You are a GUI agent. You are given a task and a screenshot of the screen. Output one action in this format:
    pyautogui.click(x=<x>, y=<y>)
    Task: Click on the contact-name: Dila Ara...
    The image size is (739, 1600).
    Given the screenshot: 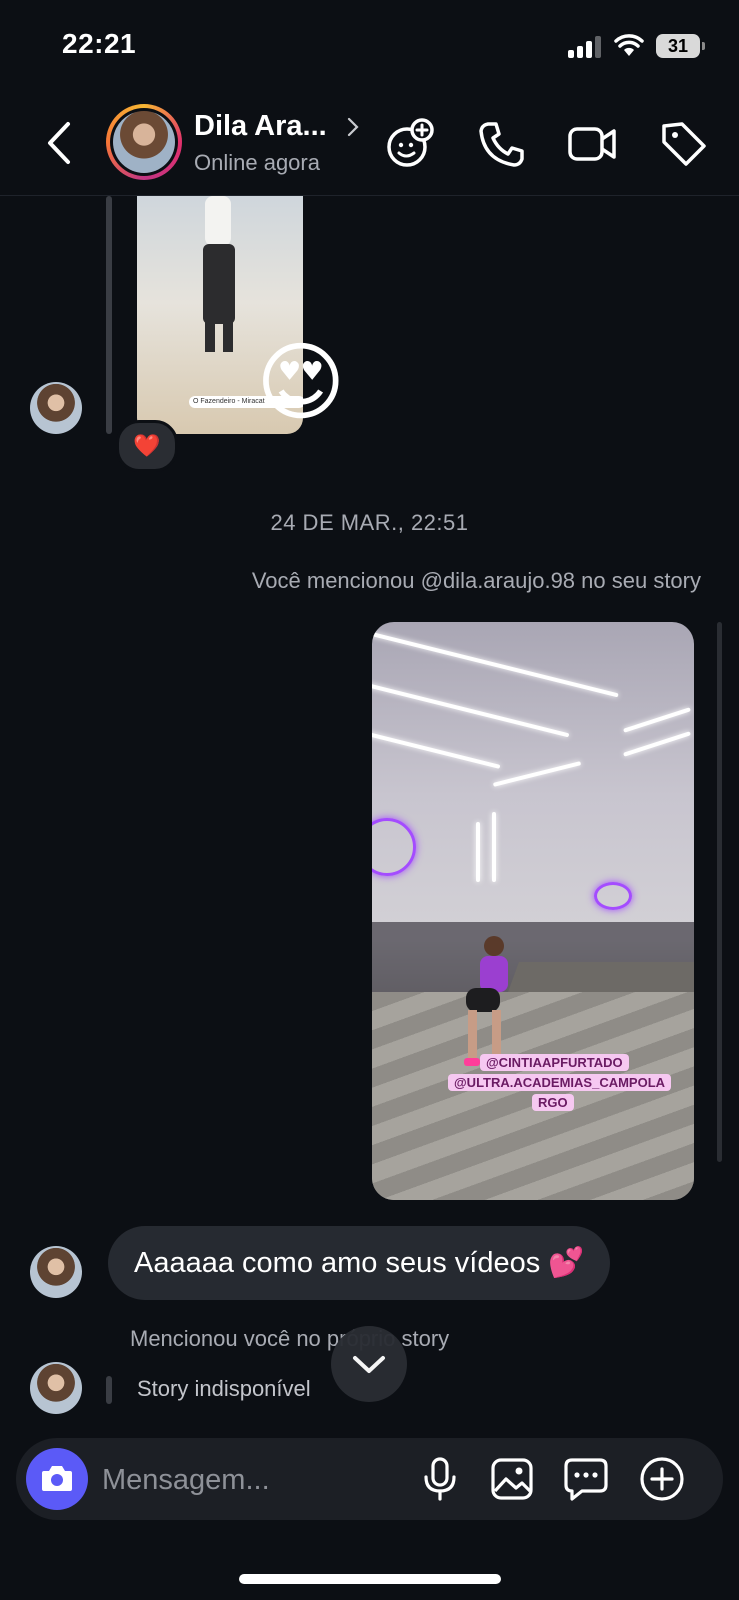 What is the action you would take?
    pyautogui.click(x=260, y=126)
    